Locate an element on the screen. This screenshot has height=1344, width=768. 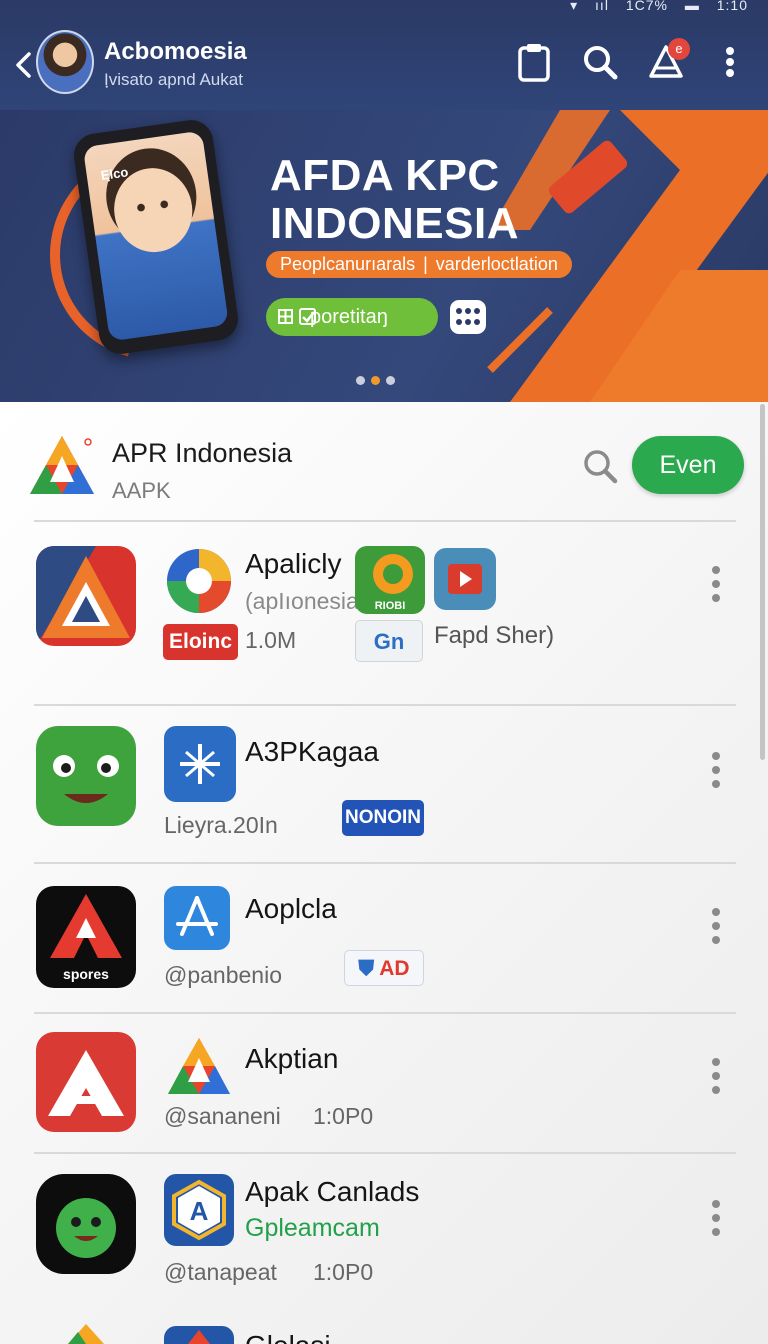
battery-text: 1C7% is located at coordinates (646, 6).